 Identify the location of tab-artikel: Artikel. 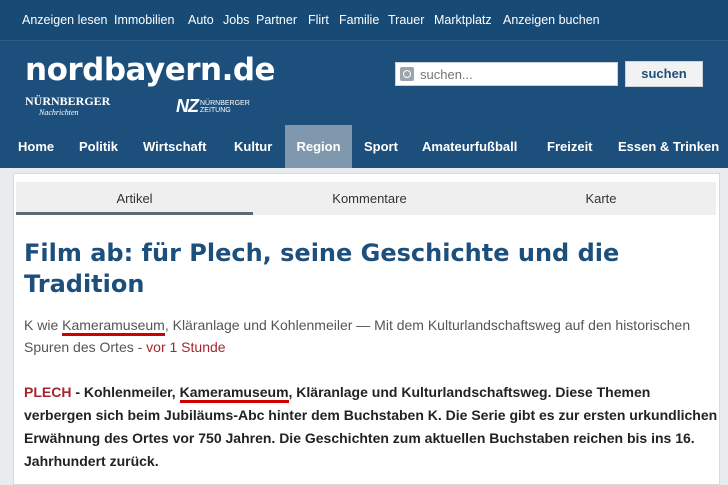
(134, 198).